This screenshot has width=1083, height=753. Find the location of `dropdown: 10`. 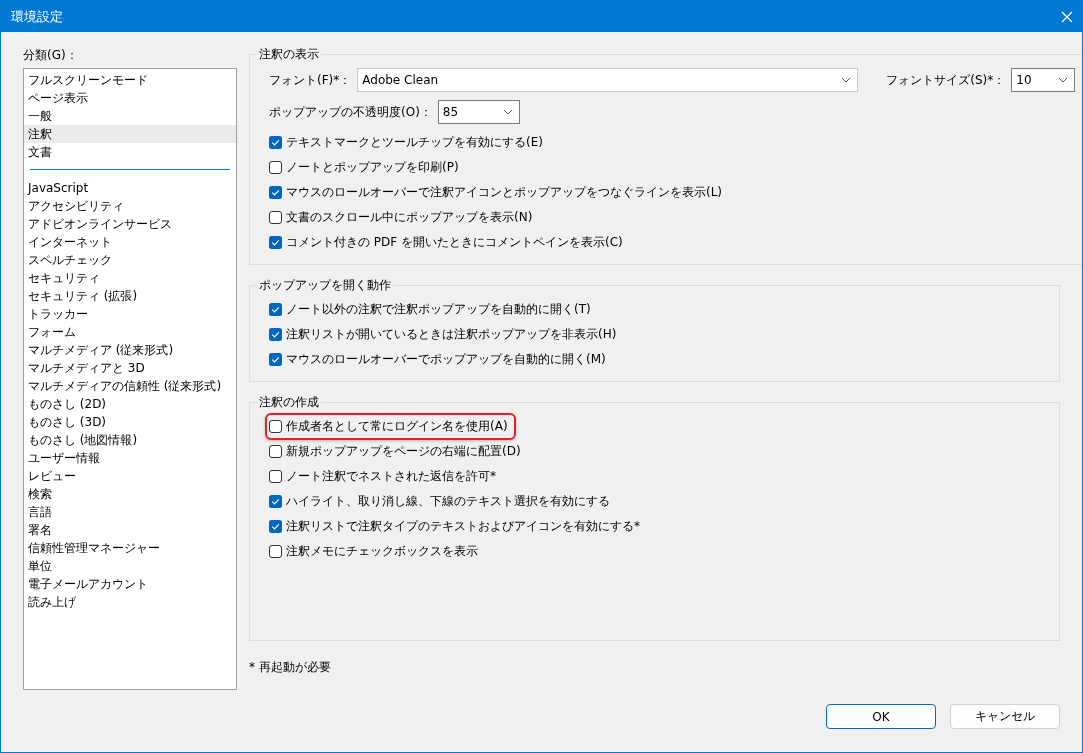

dropdown: 10 is located at coordinates (1043, 80).